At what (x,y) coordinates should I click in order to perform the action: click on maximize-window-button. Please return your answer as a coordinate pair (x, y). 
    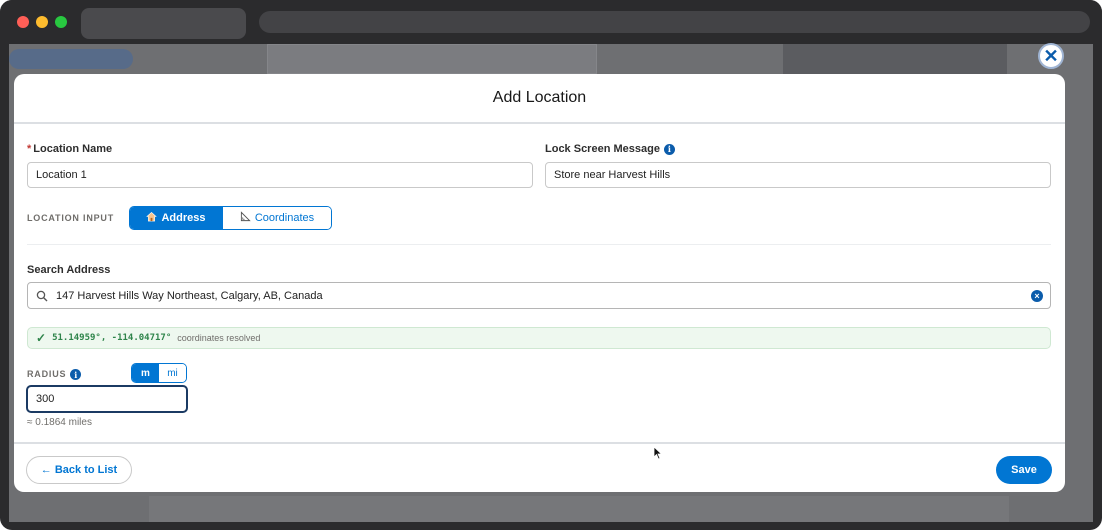
    Looking at the image, I should click on (61, 22).